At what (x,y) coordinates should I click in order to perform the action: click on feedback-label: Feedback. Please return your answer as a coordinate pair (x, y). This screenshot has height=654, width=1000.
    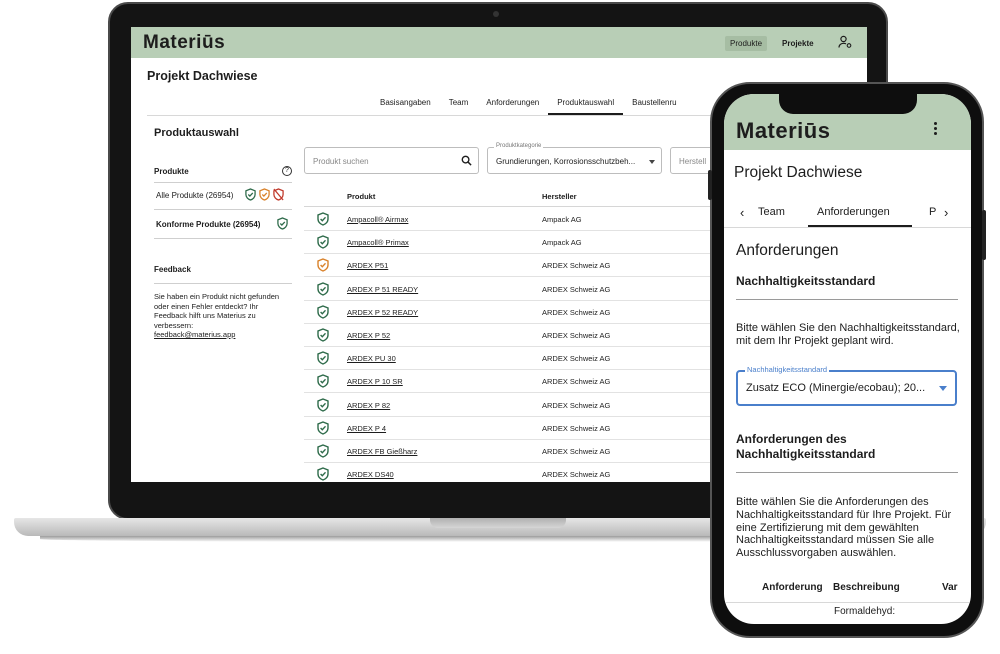
    Looking at the image, I should click on (172, 269).